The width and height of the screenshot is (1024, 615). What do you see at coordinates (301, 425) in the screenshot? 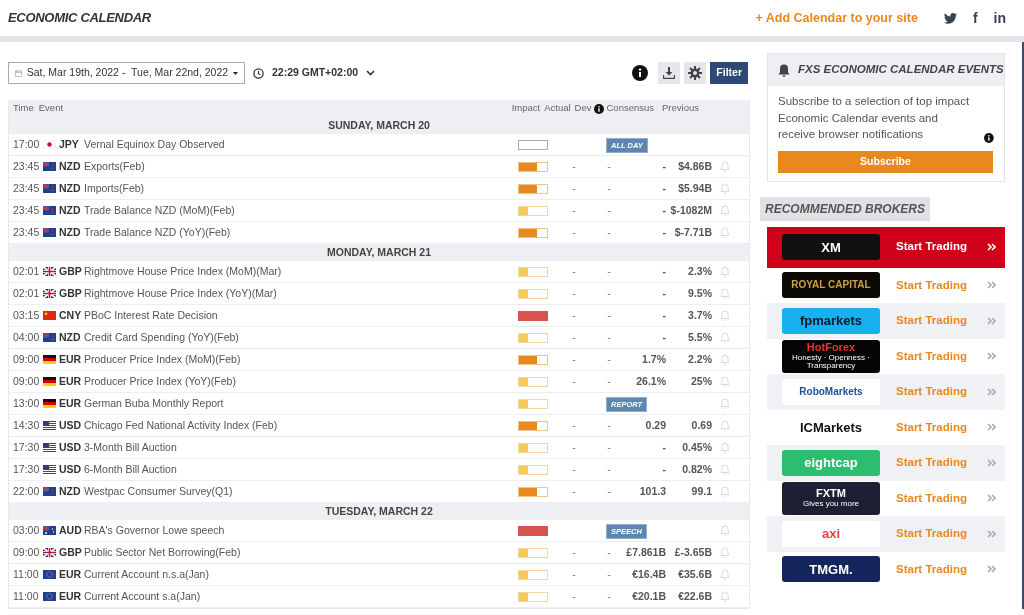
I see `event-name: Chicago Fed National Activity Index (Feb)` at bounding box center [301, 425].